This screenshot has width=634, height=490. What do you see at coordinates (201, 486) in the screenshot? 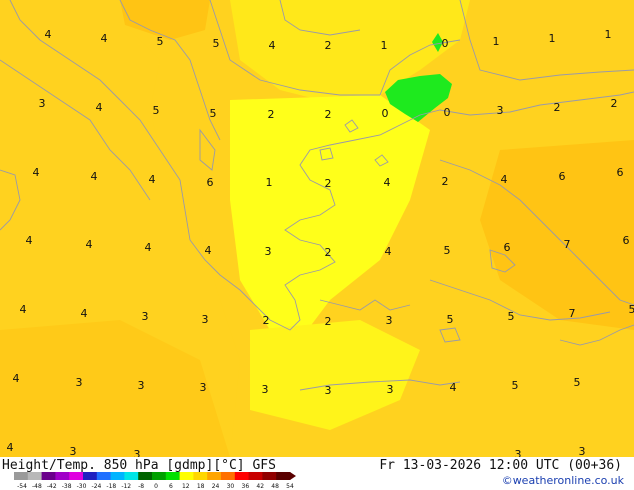
I see `color-scale-tick-label: 18` at bounding box center [201, 486].